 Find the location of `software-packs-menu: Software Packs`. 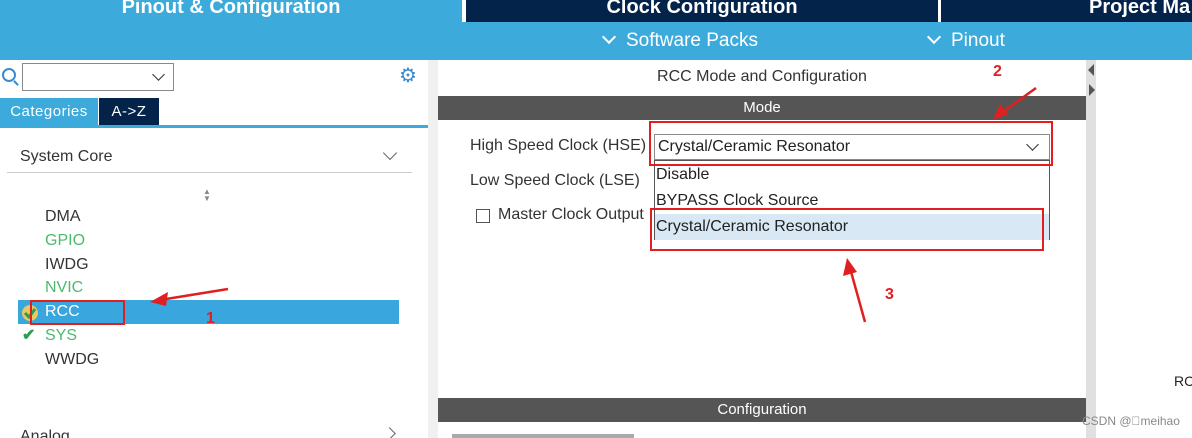

software-packs-menu: Software Packs is located at coordinates (679, 41).